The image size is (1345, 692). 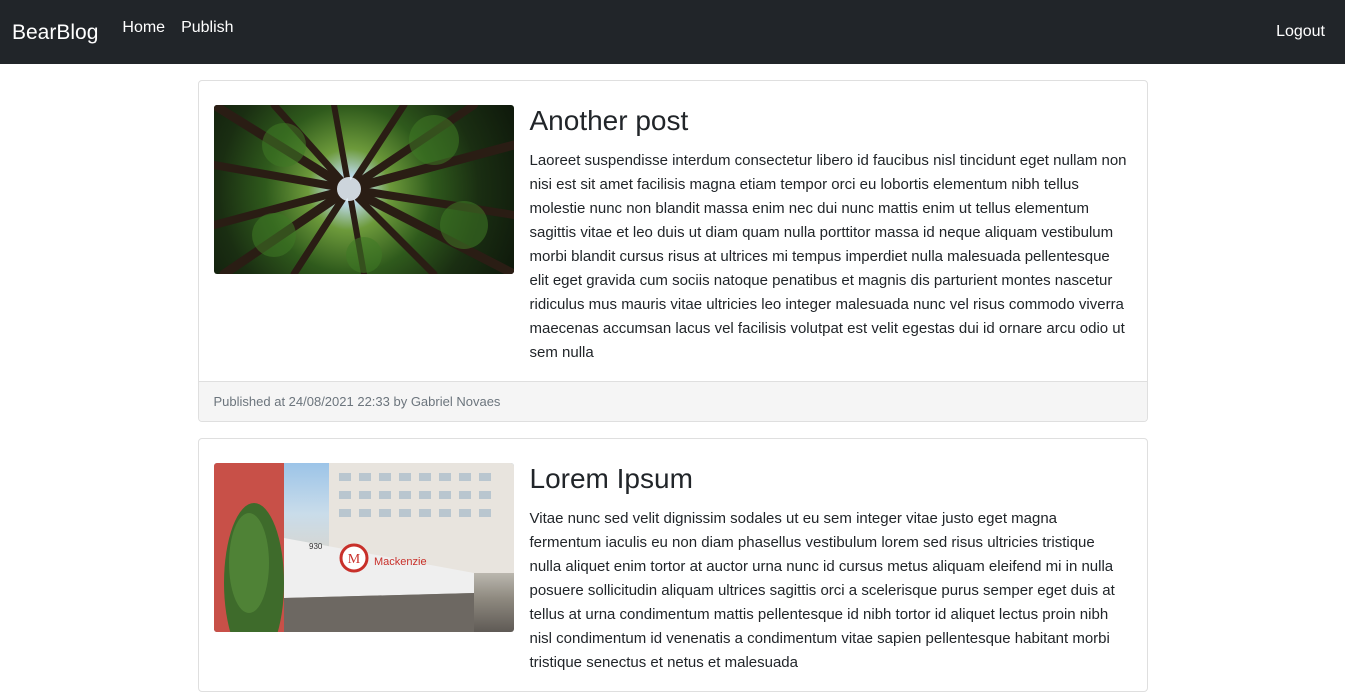 I want to click on post-title: Another post, so click(x=830, y=121).